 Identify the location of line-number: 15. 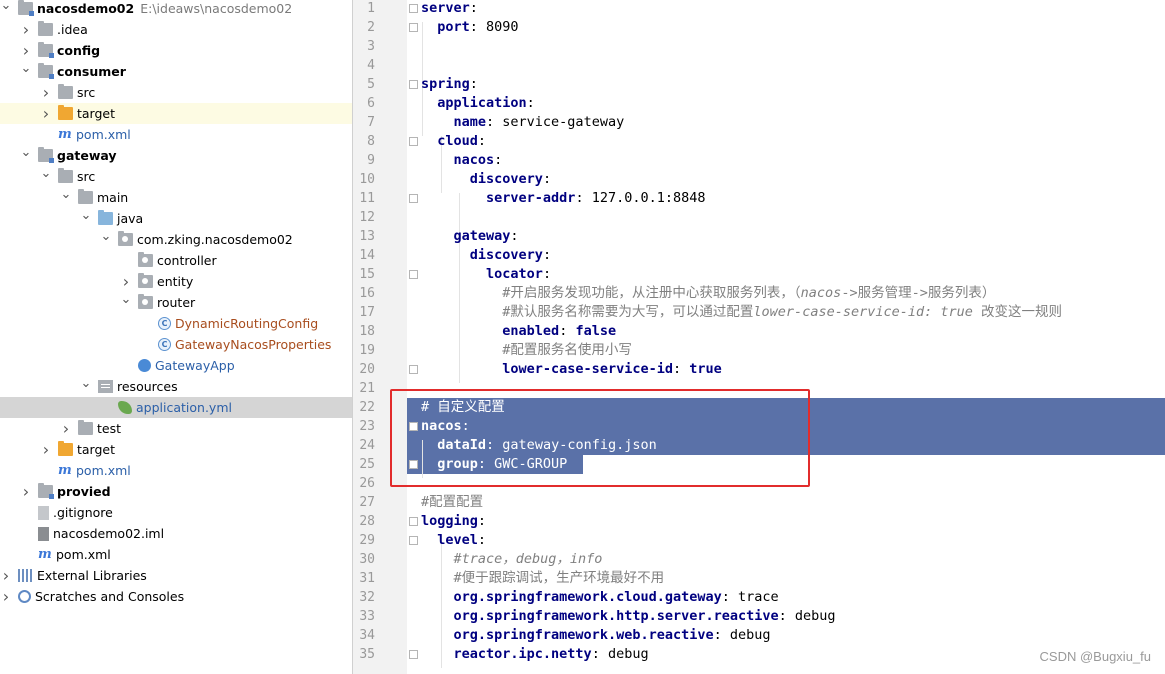
(367, 274).